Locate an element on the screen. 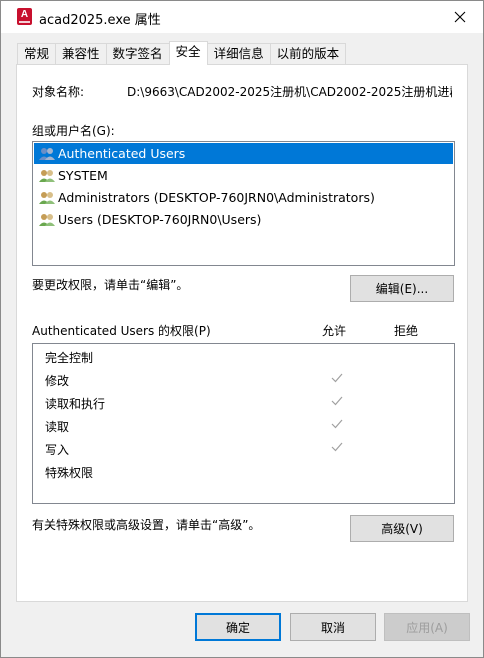 The height and width of the screenshot is (658, 484). permission-name: 修改 is located at coordinates (57, 381).